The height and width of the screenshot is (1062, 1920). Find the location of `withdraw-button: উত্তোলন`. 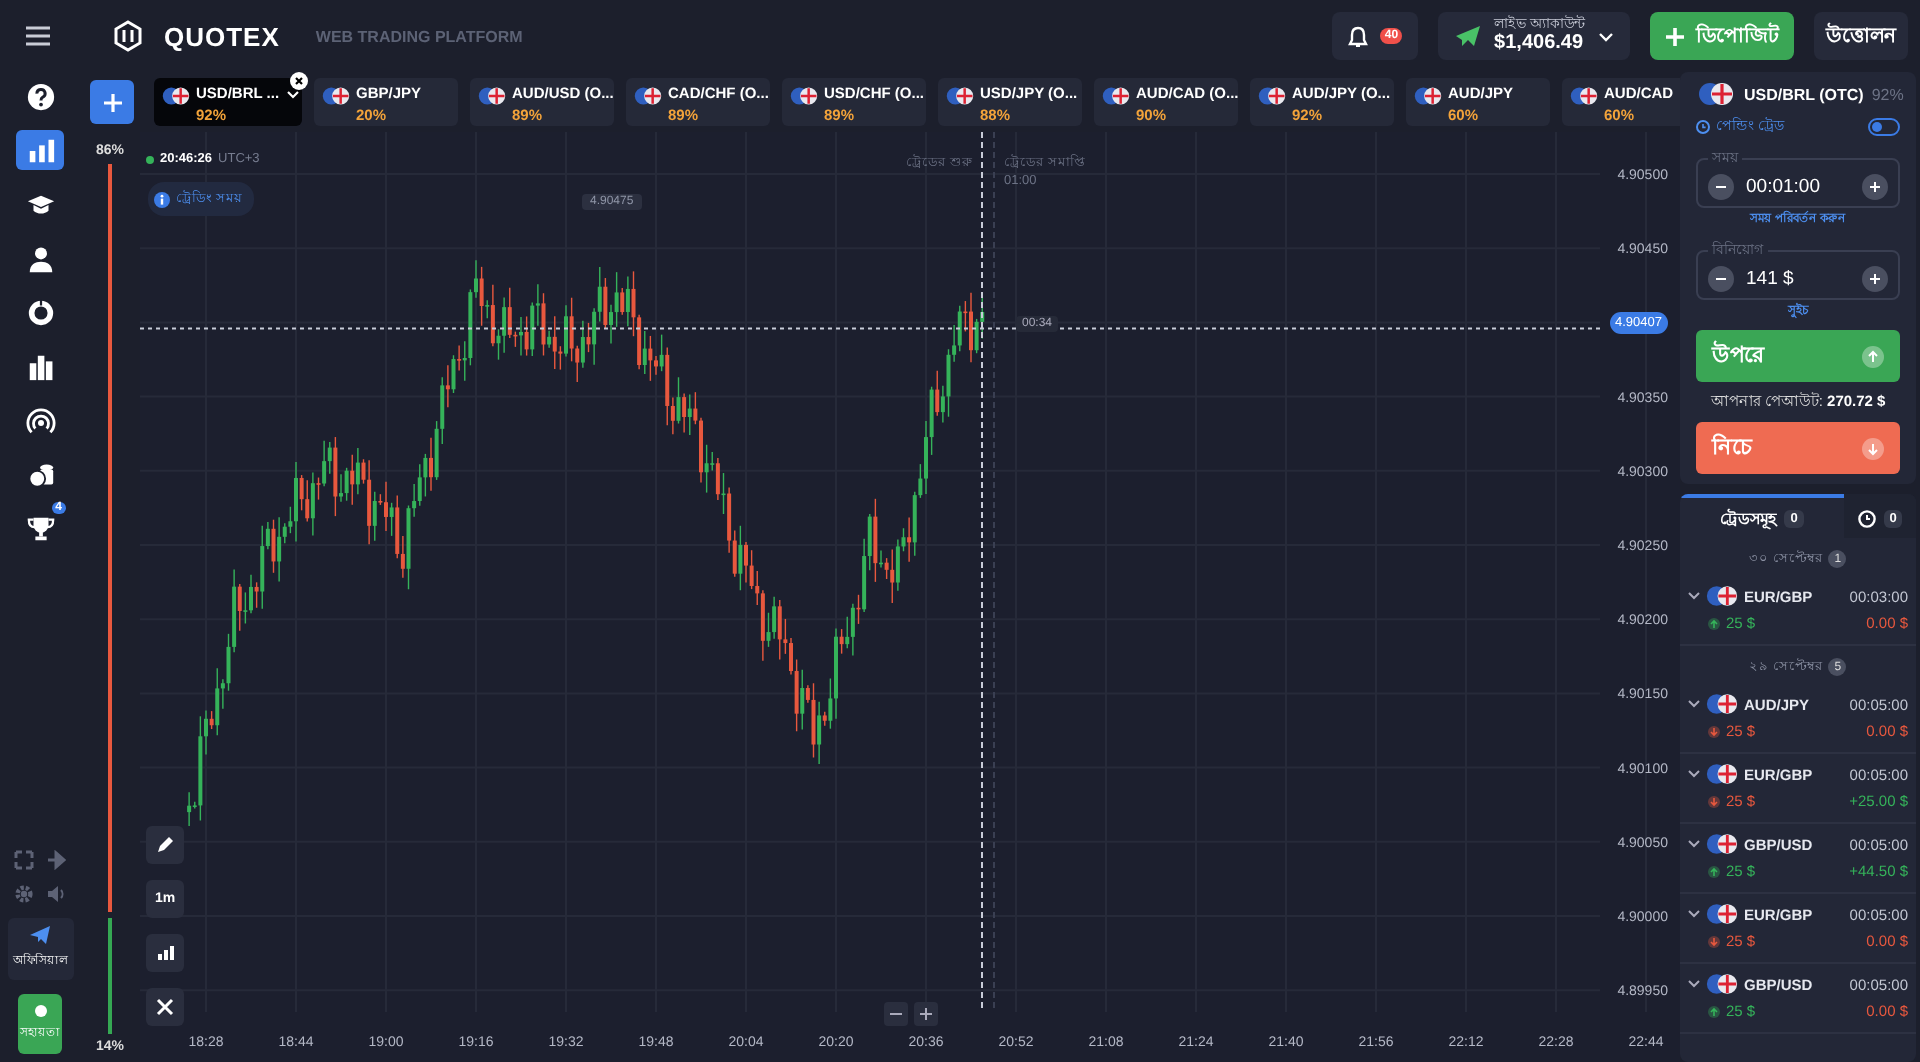

withdraw-button: উত্তোলন is located at coordinates (1861, 36).